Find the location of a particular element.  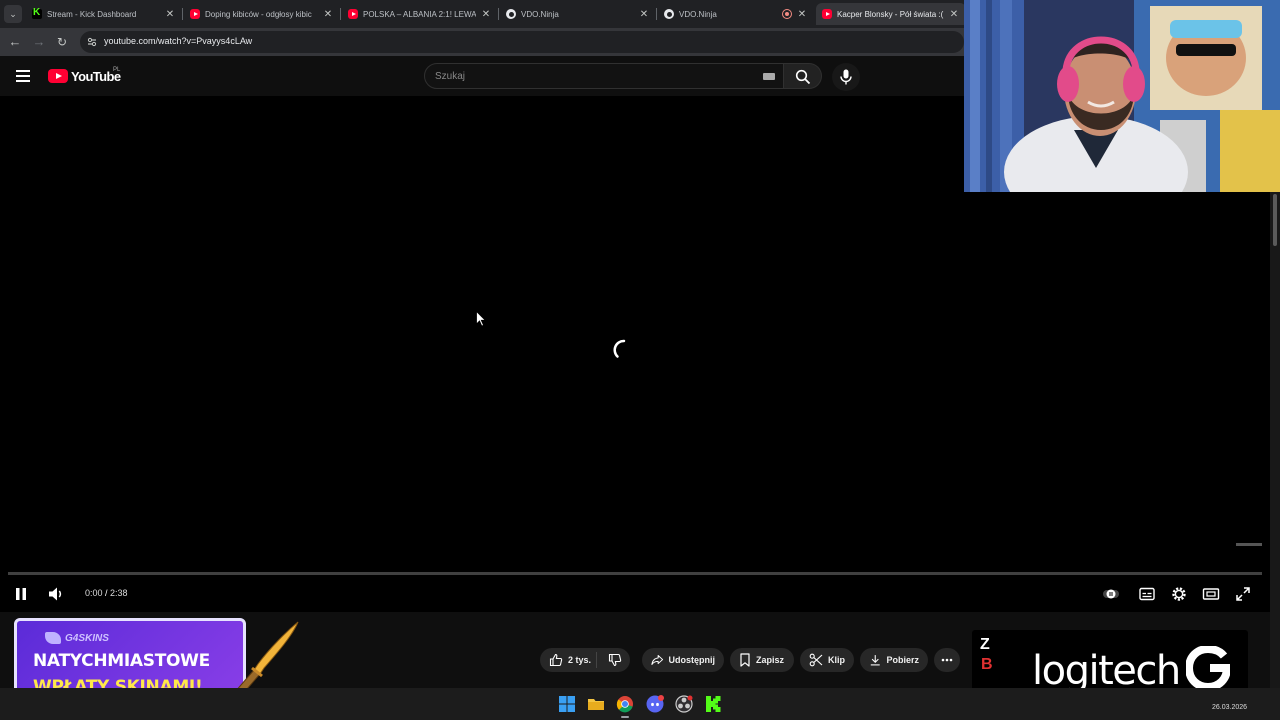

recording-icon is located at coordinates (787, 14).